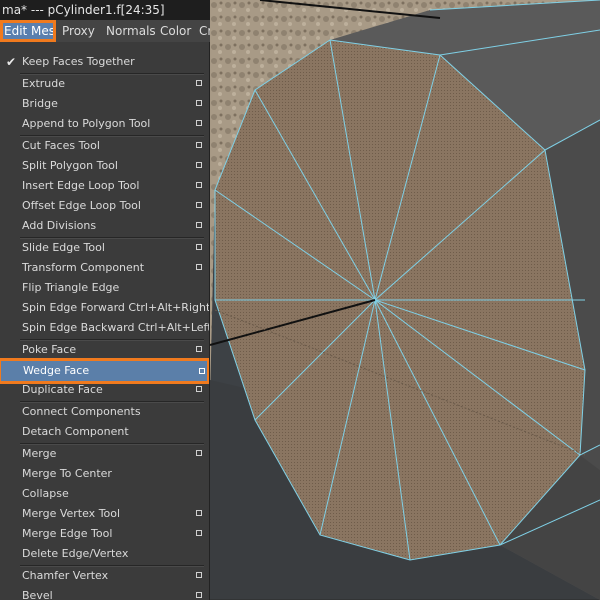 The width and height of the screenshot is (600, 600). I want to click on menu-item-merge: Merge, so click(104, 454).